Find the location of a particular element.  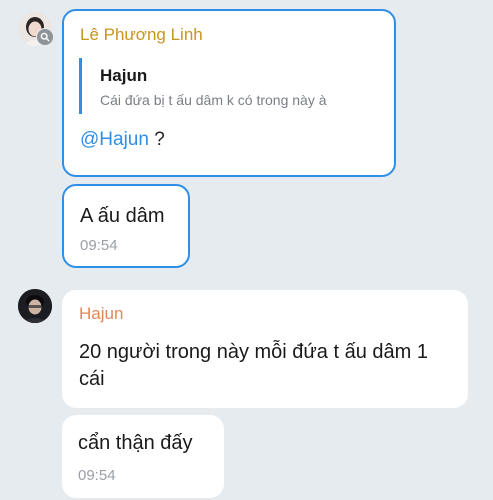

message-text-suffix: ? is located at coordinates (156, 139).